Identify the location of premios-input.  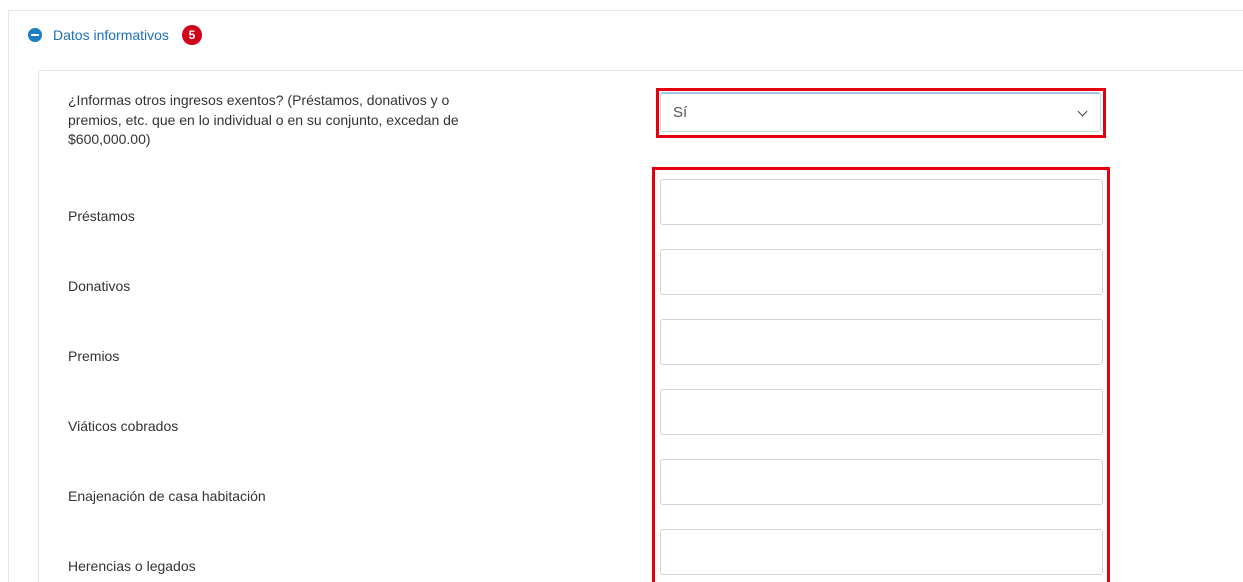
(881, 342).